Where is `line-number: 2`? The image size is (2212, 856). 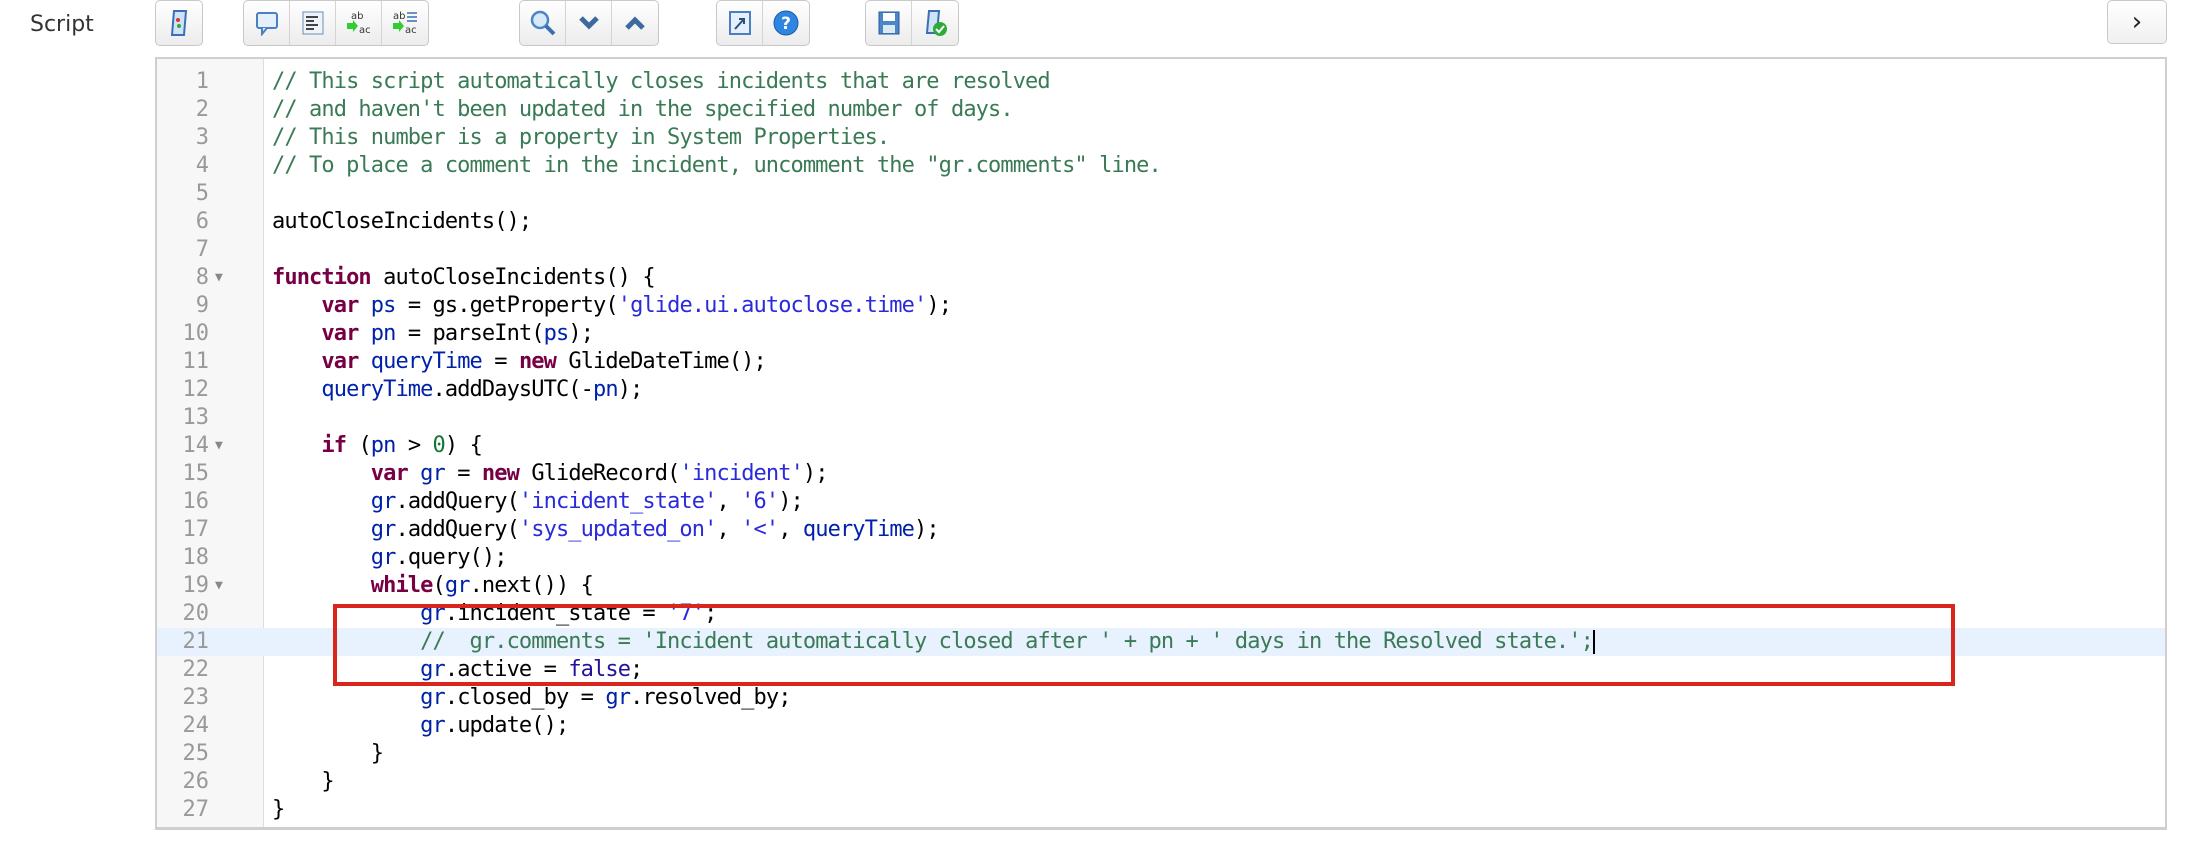 line-number: 2 is located at coordinates (202, 109).